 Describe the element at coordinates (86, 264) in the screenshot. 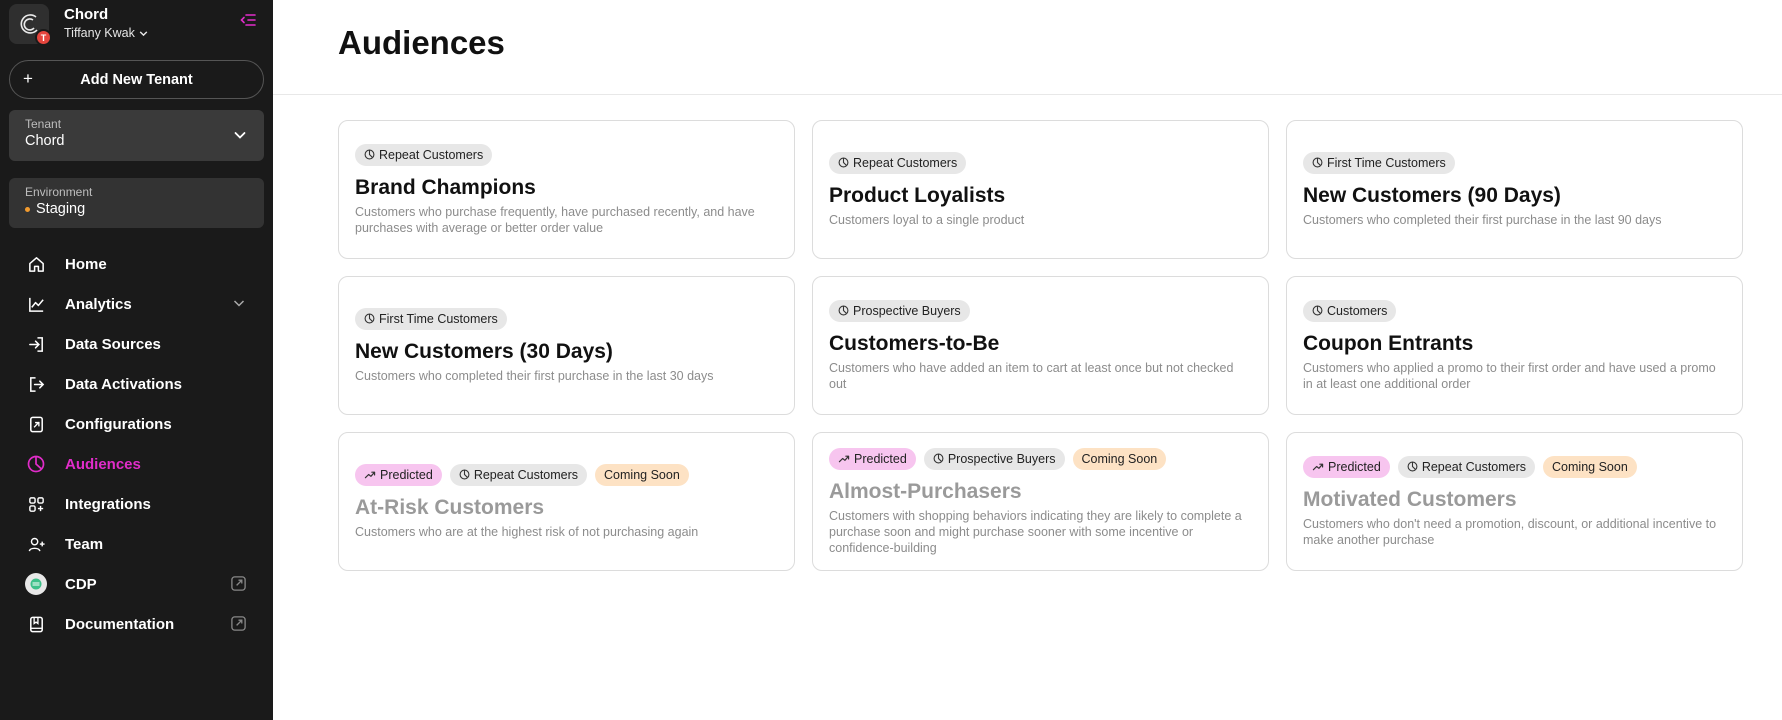

I see `sidebar-item-label: Home` at that location.